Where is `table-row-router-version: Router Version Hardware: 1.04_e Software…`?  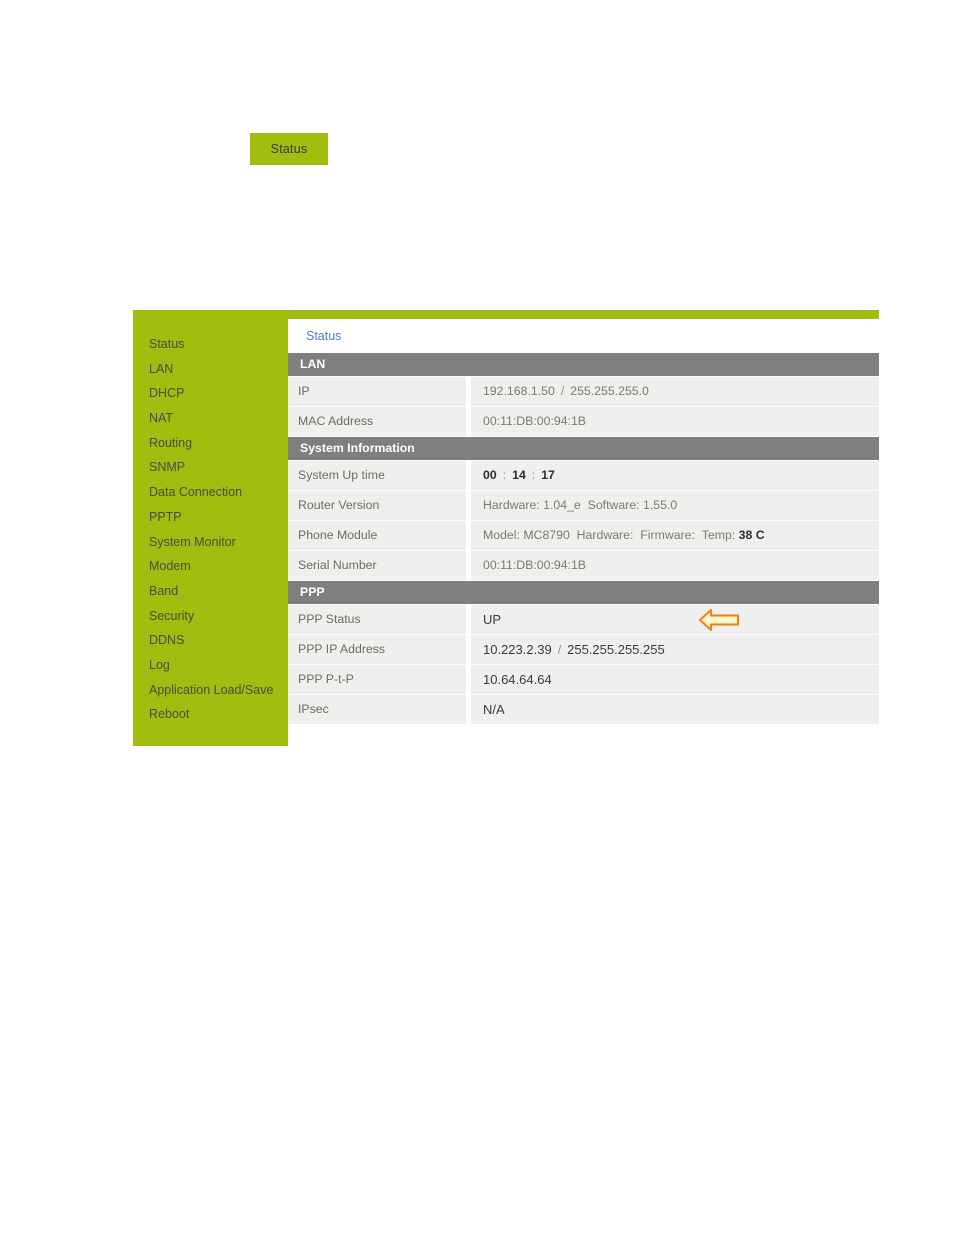 table-row-router-version: Router Version Hardware: 1.04_e Software… is located at coordinates (583, 505).